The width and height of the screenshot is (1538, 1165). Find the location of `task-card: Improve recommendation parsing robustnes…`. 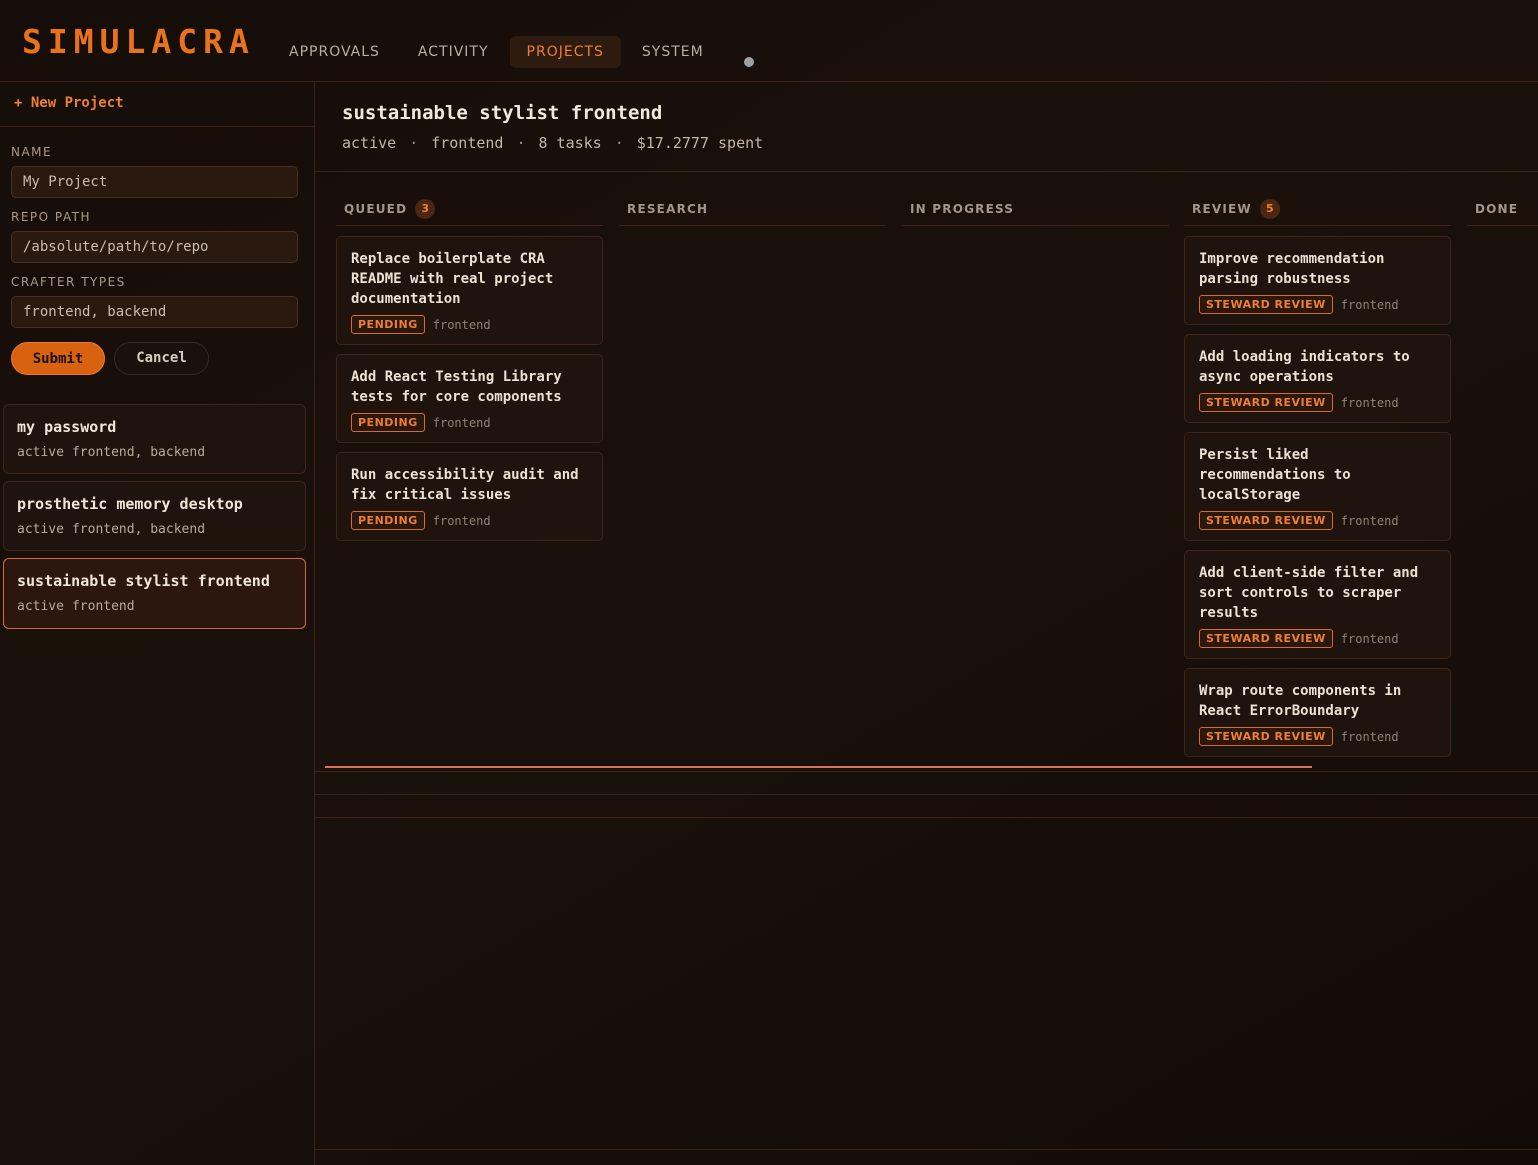

task-card: Improve recommendation parsing robustnes… is located at coordinates (1317, 280).